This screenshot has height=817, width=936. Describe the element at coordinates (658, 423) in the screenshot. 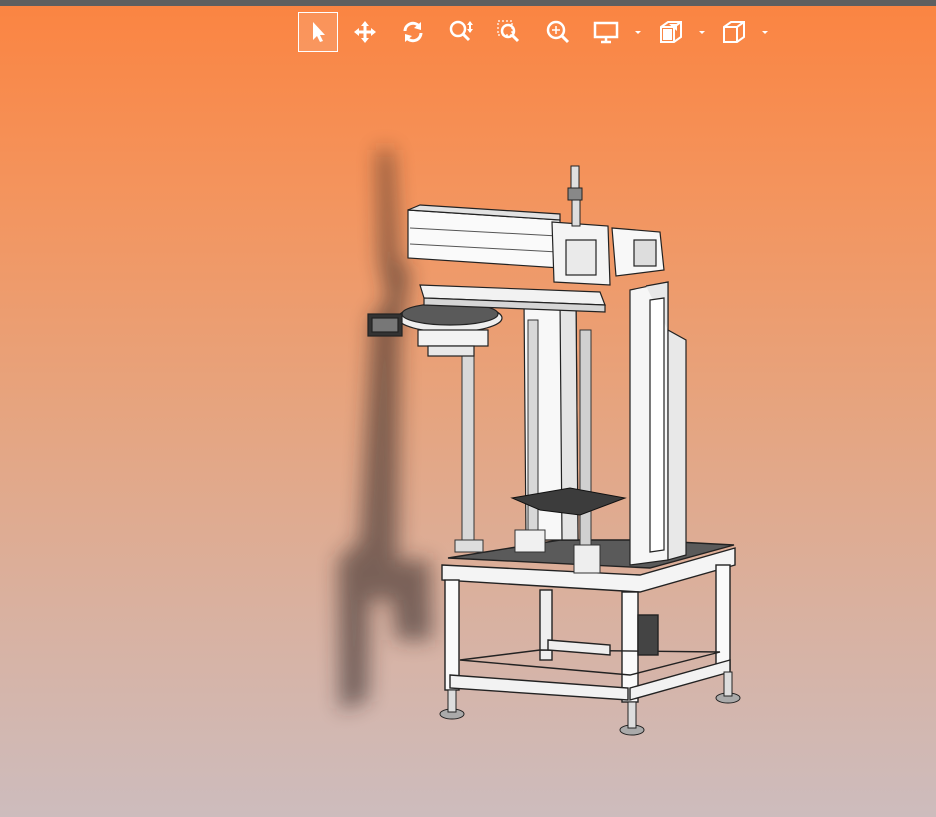

I see `vertical-panel` at that location.